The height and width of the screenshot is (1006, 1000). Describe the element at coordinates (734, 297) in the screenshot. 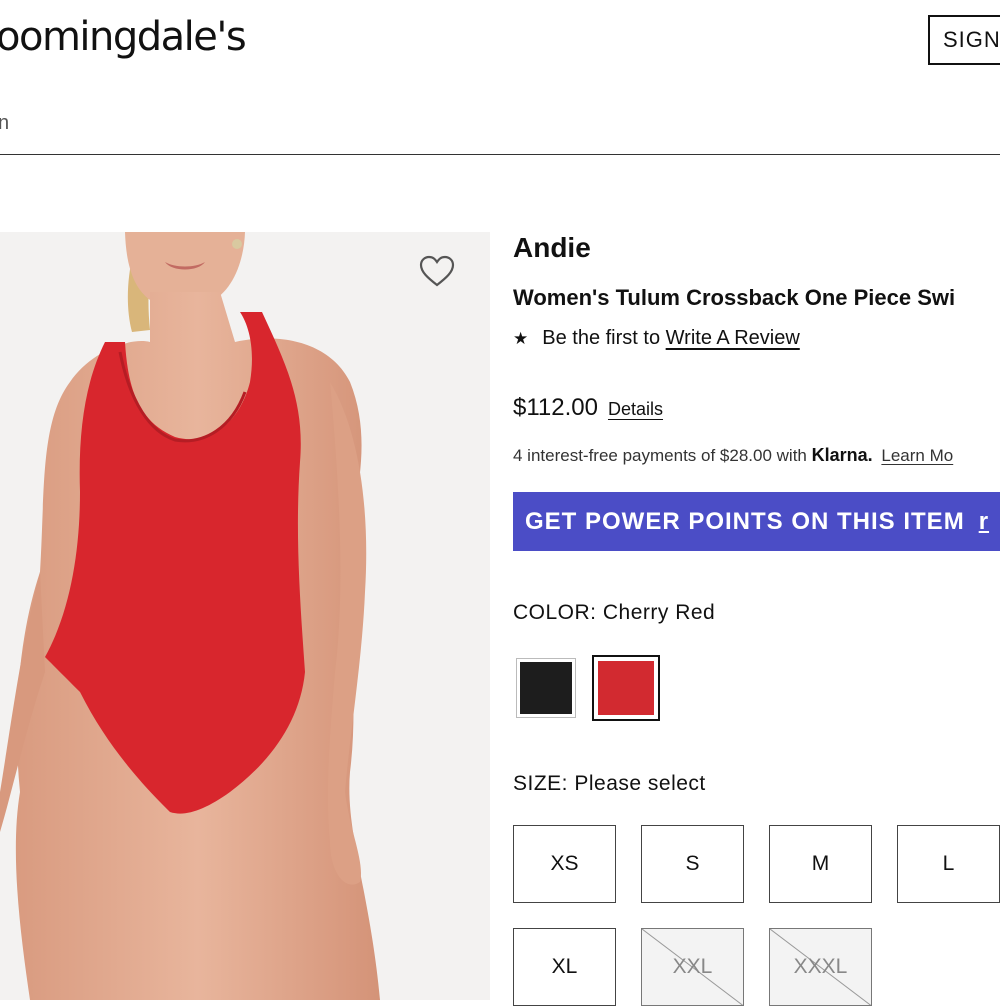

I see `product-title: Women's Tulum Crossback One Piece Swi` at that location.